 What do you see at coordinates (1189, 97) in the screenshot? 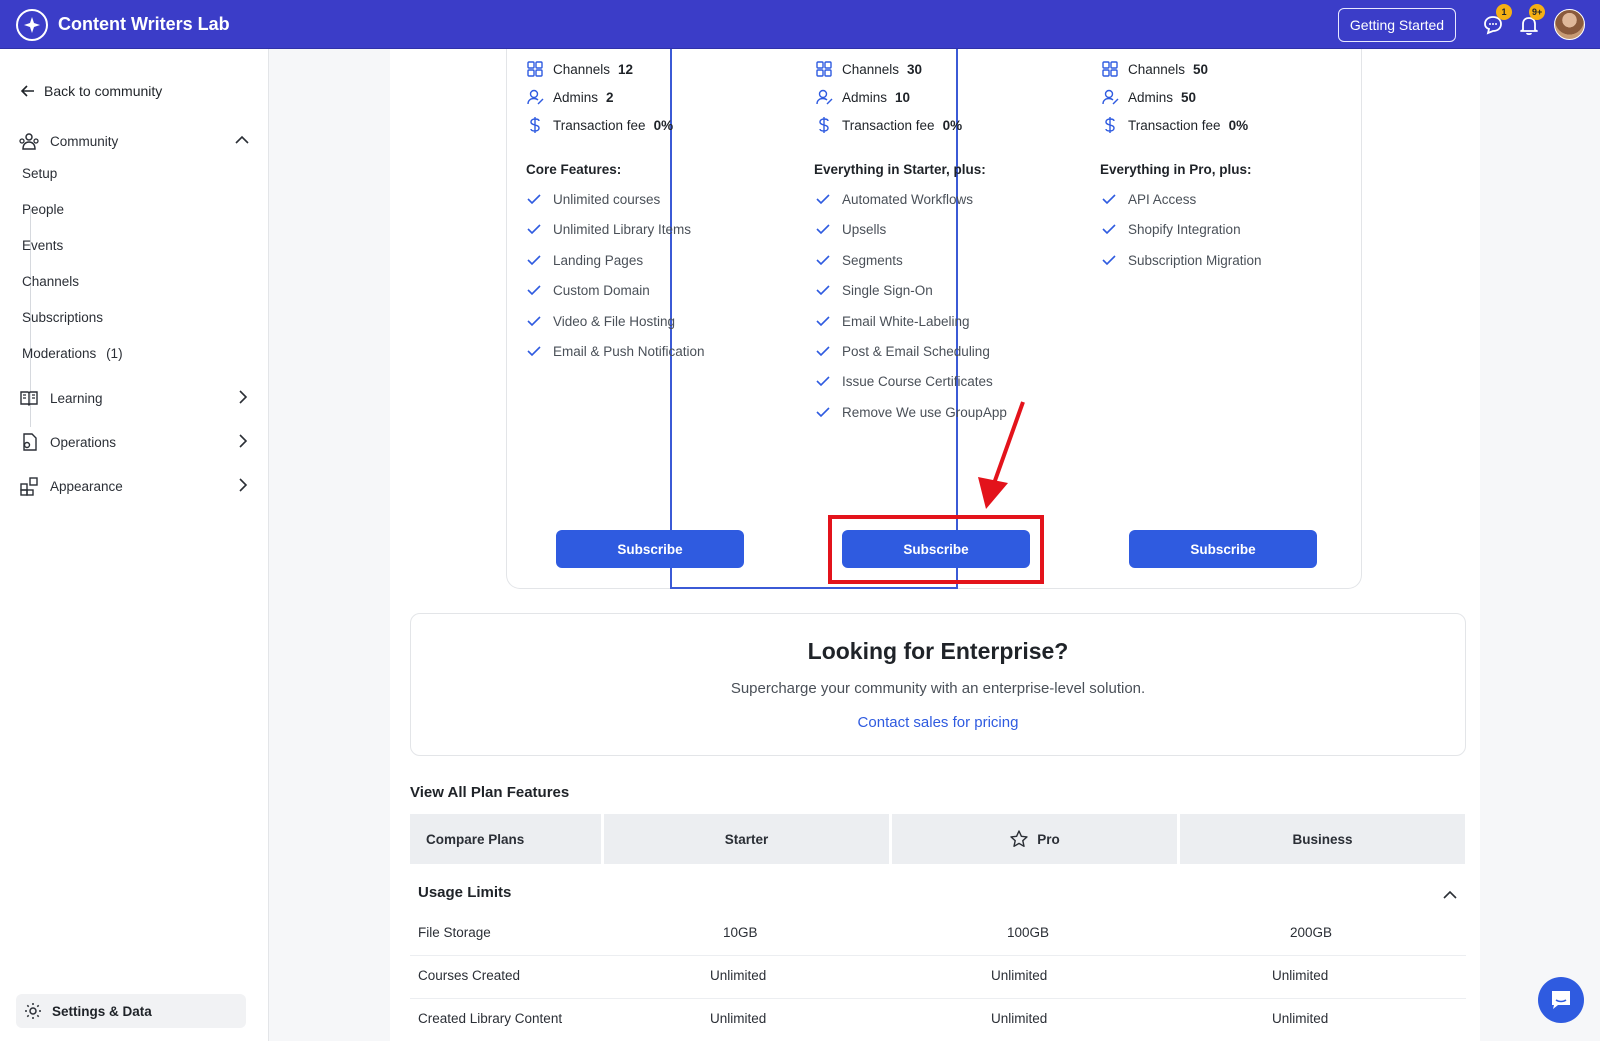
I see `admins-value: 50` at bounding box center [1189, 97].